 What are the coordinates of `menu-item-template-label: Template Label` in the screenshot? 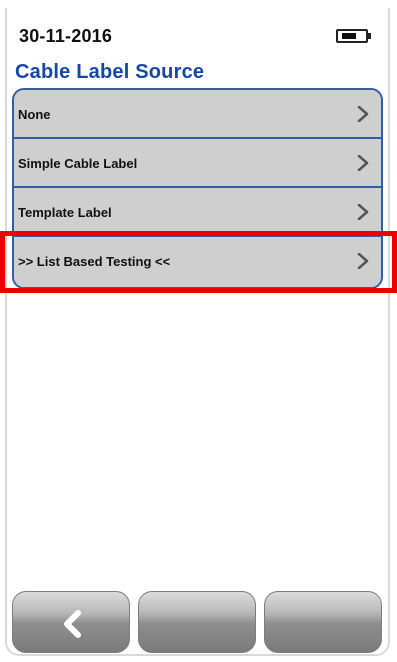 It's located at (197, 212).